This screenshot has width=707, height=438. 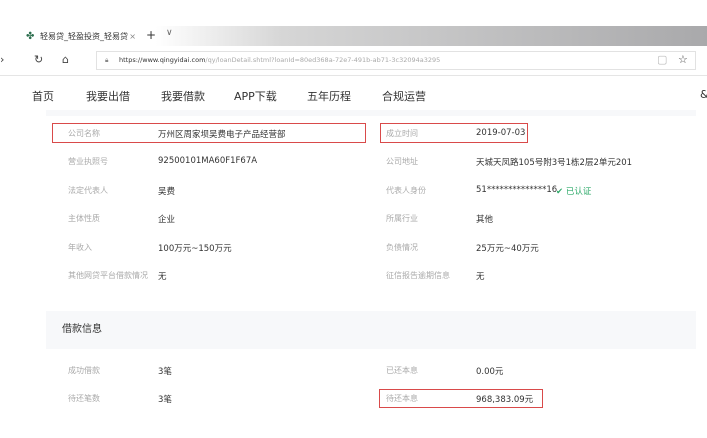 I want to click on nav-lend: 我要出借, so click(x=108, y=96).